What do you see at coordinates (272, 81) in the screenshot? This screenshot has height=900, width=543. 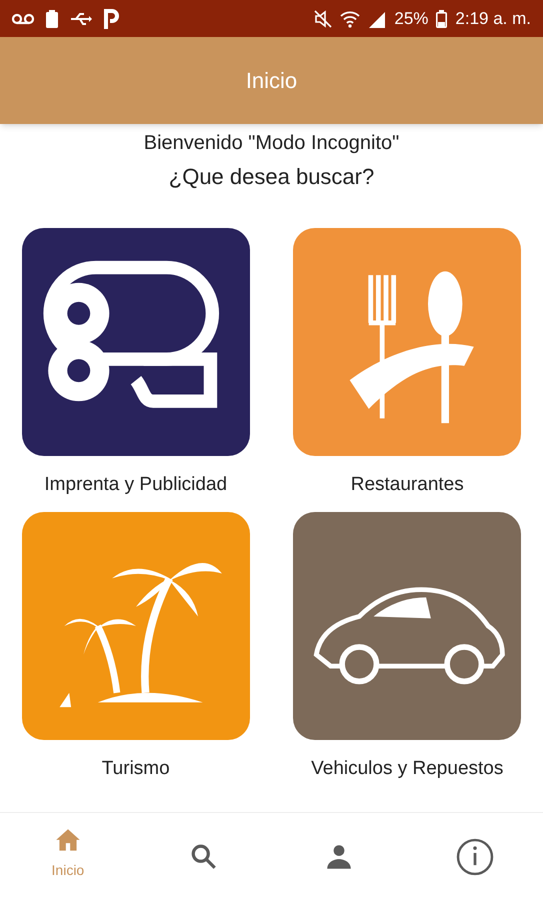 I see `app-bar-title: Inicio` at bounding box center [272, 81].